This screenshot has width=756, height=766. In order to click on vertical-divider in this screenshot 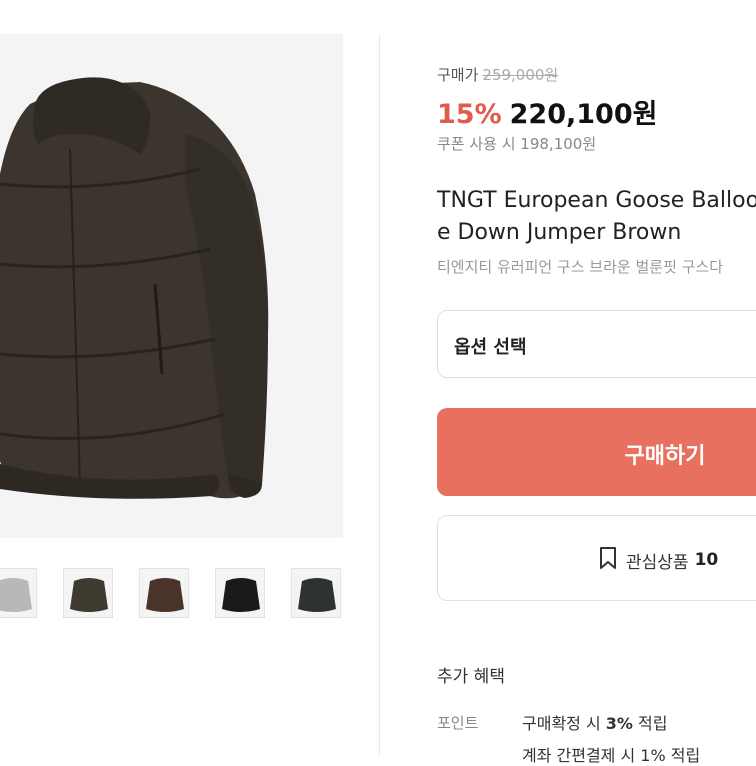, I will do `click(379, 395)`.